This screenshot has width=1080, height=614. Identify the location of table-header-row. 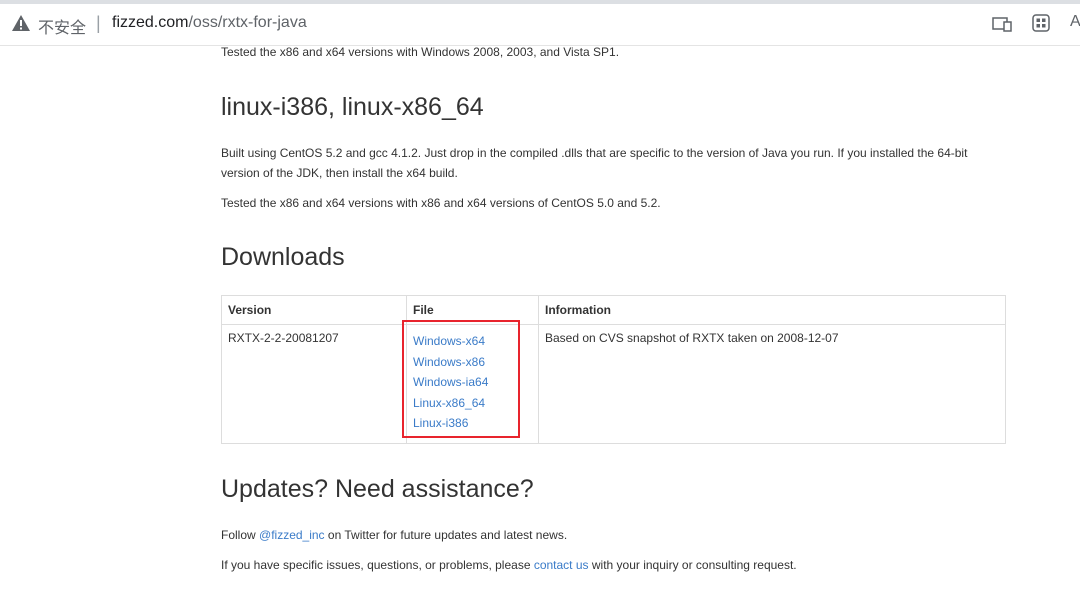
(613, 310).